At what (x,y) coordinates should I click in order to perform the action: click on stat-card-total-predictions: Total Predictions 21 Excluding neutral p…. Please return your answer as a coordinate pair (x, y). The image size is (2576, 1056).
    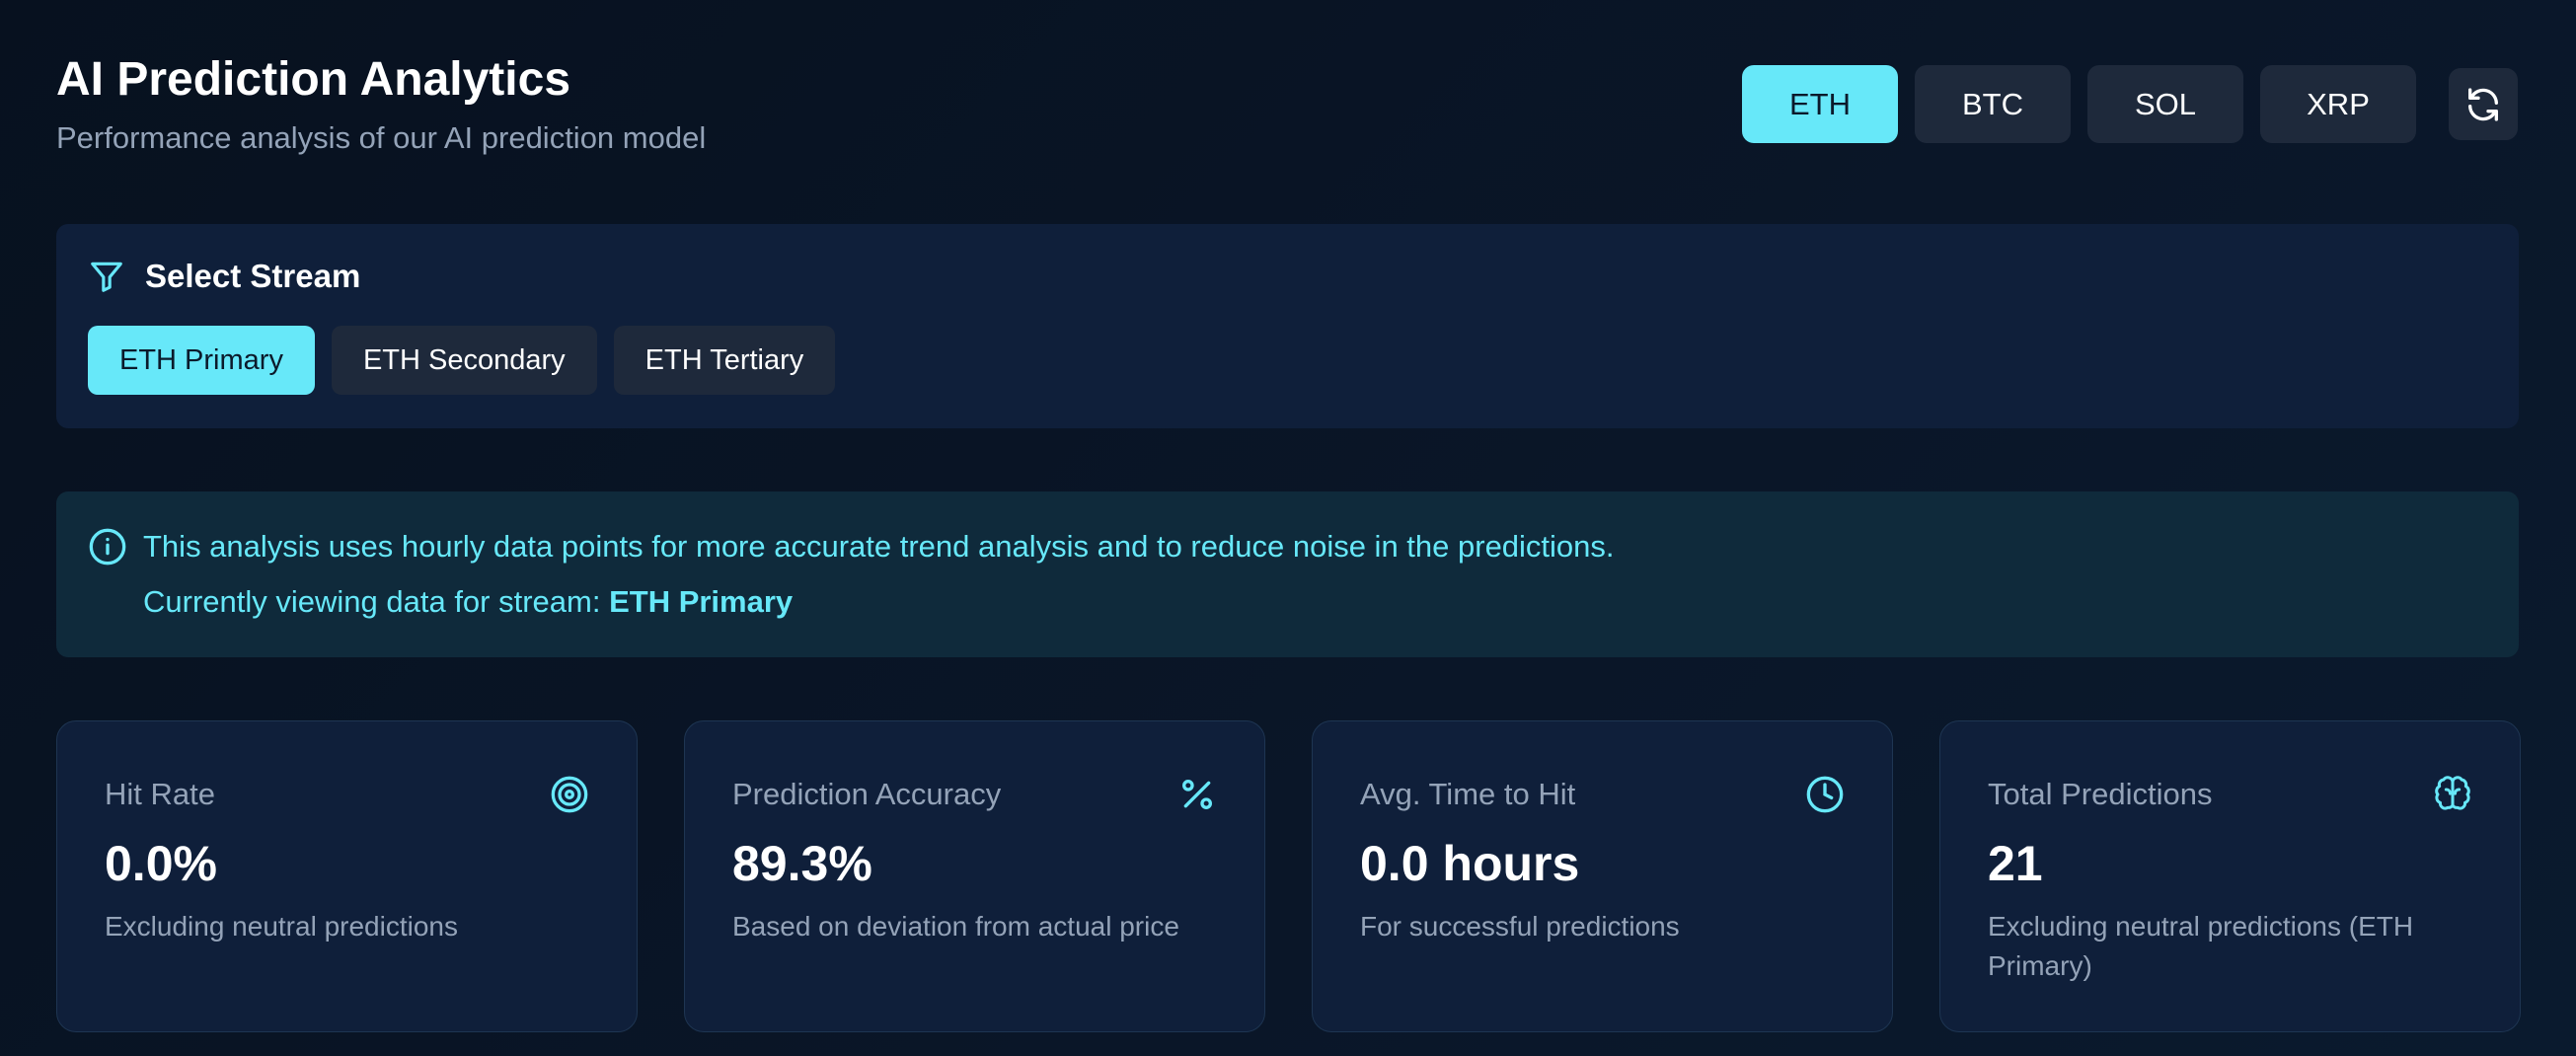
    Looking at the image, I should click on (2230, 876).